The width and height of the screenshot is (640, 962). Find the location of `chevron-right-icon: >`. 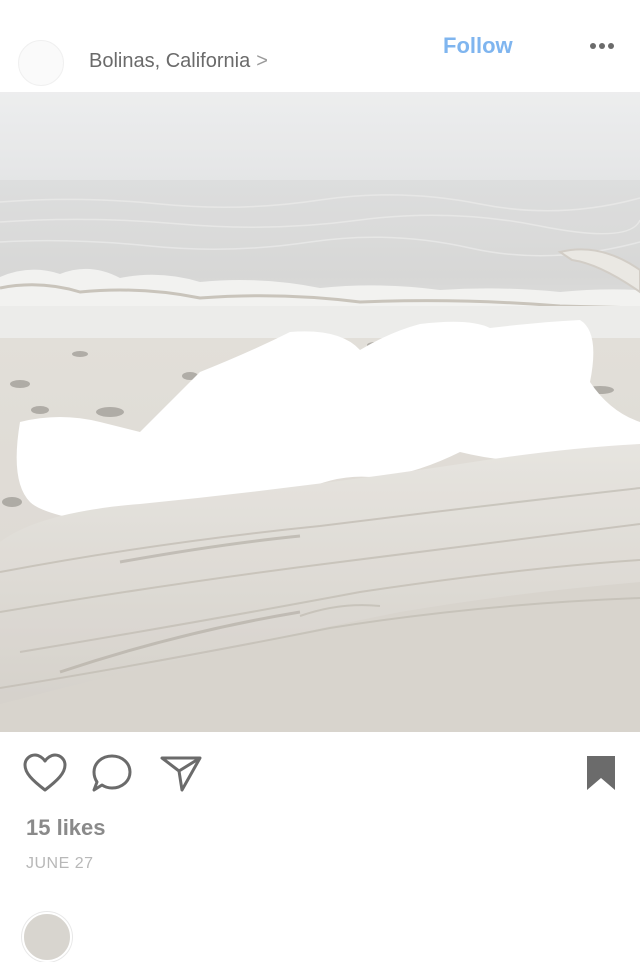

chevron-right-icon: > is located at coordinates (262, 61).